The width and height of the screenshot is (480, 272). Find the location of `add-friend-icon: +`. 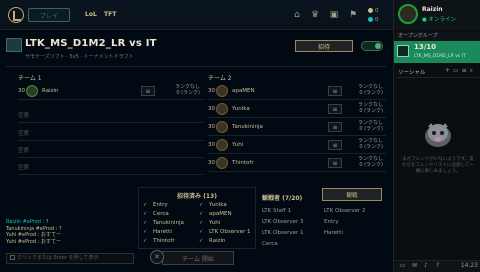

add-friend-icon: + is located at coordinates (449, 70).